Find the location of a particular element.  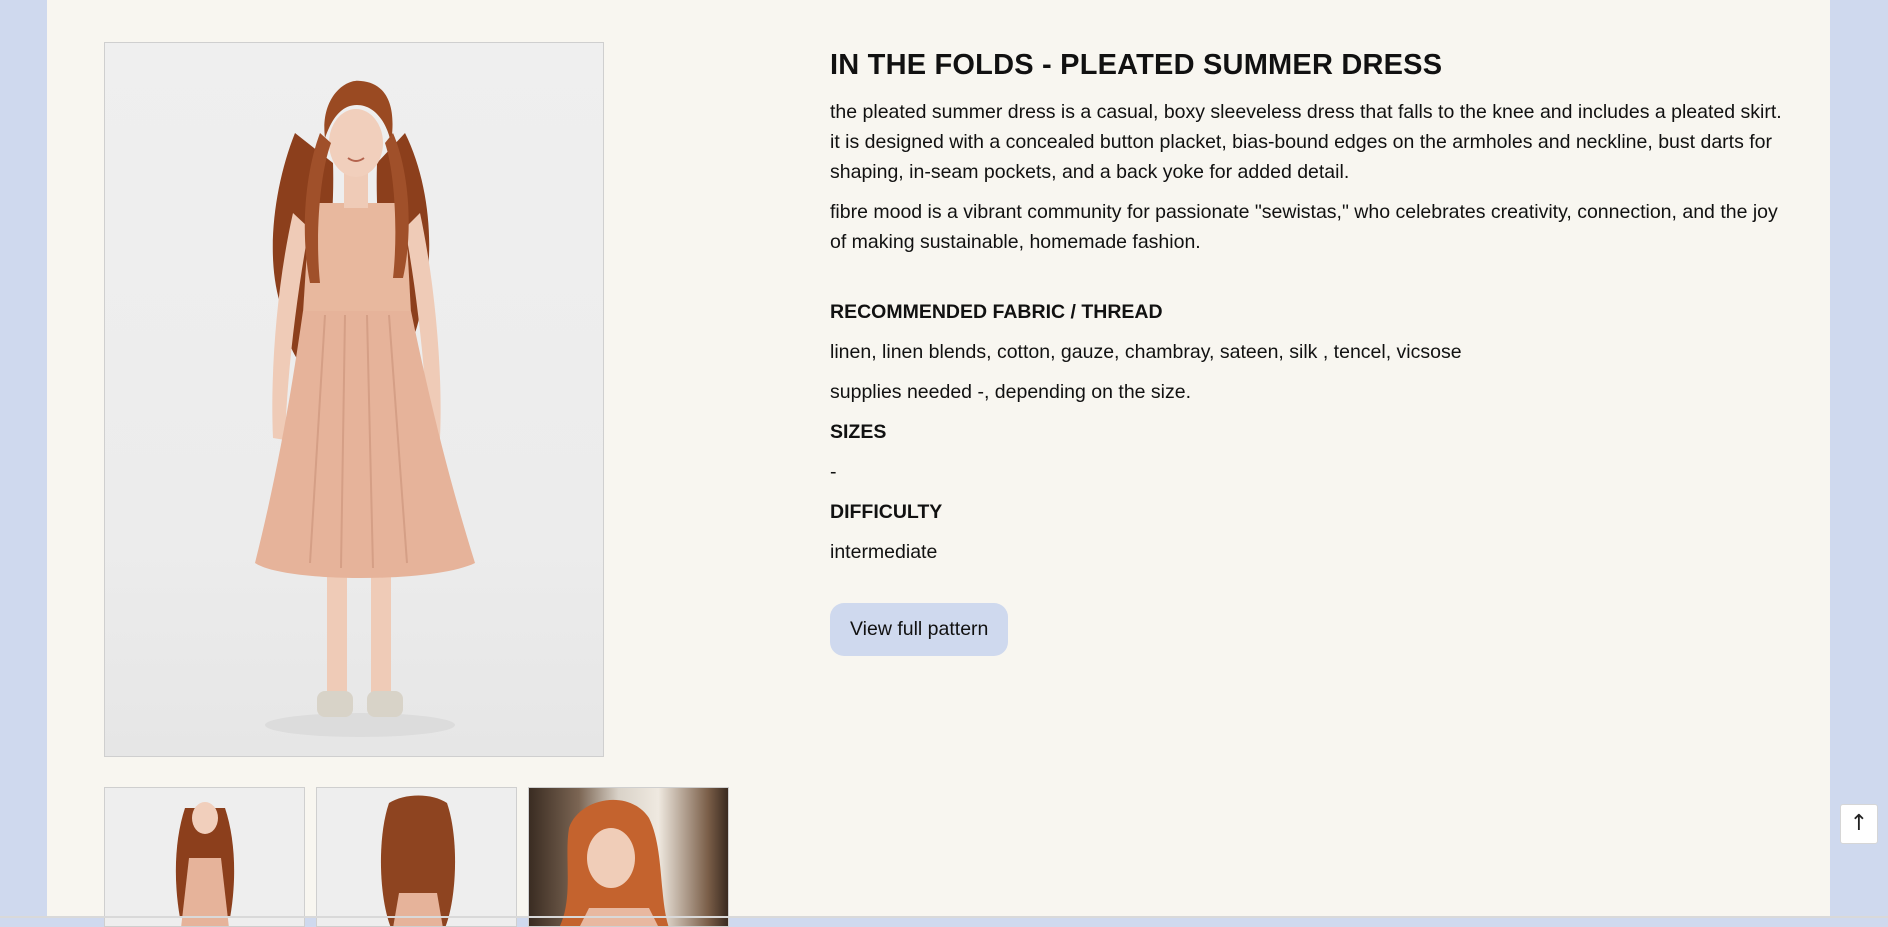

scroll-to-top-button: ↑ is located at coordinates (1859, 824).